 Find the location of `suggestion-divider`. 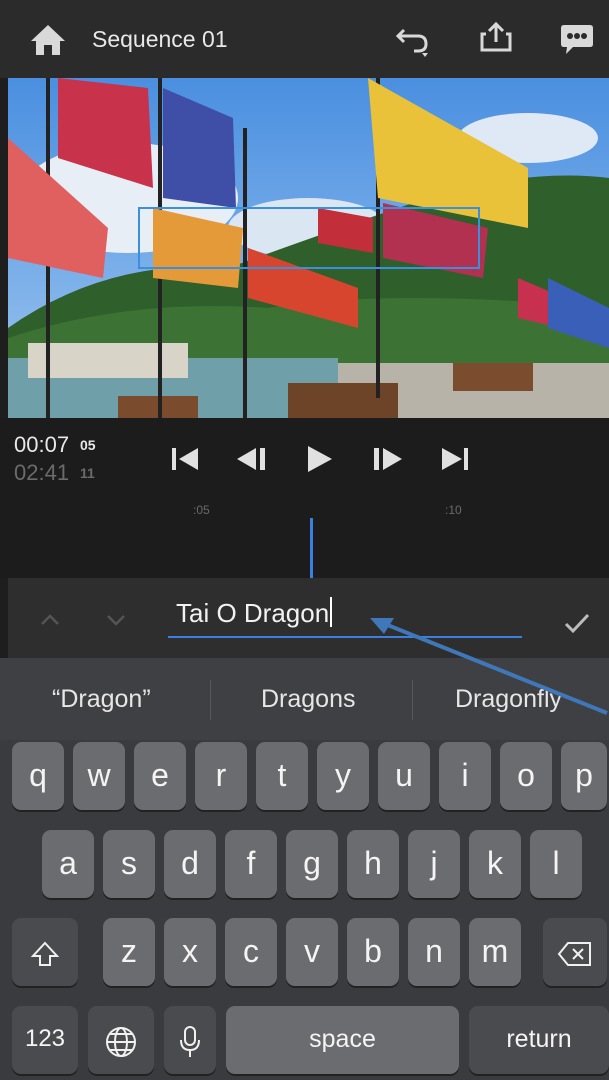

suggestion-divider is located at coordinates (210, 700).